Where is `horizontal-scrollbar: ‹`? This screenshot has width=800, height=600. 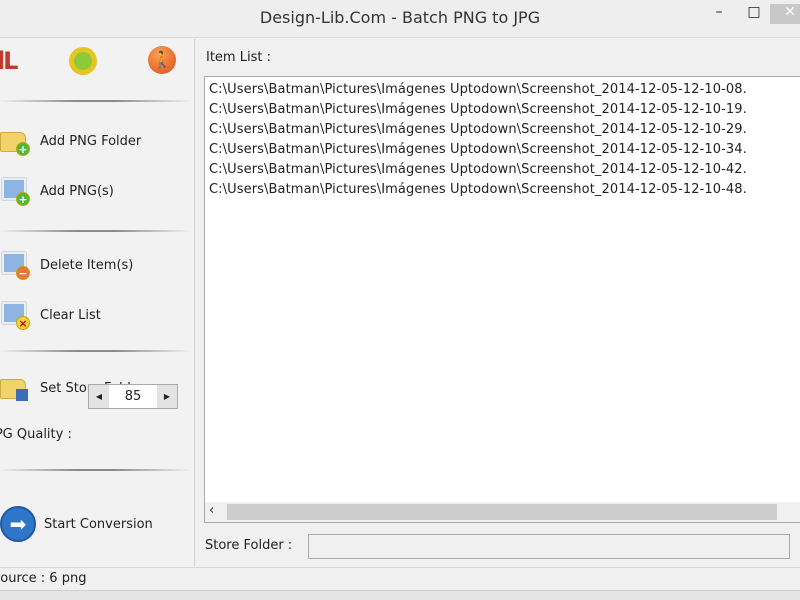 horizontal-scrollbar: ‹ is located at coordinates (502, 512).